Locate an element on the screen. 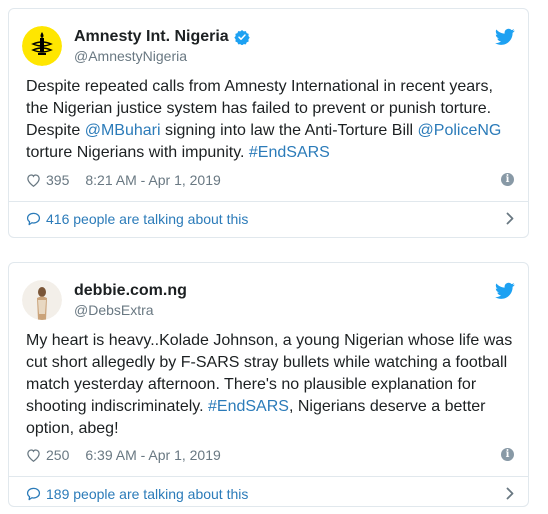 The image size is (548, 514). mention-link-policeng: @PoliceNG is located at coordinates (460, 130).